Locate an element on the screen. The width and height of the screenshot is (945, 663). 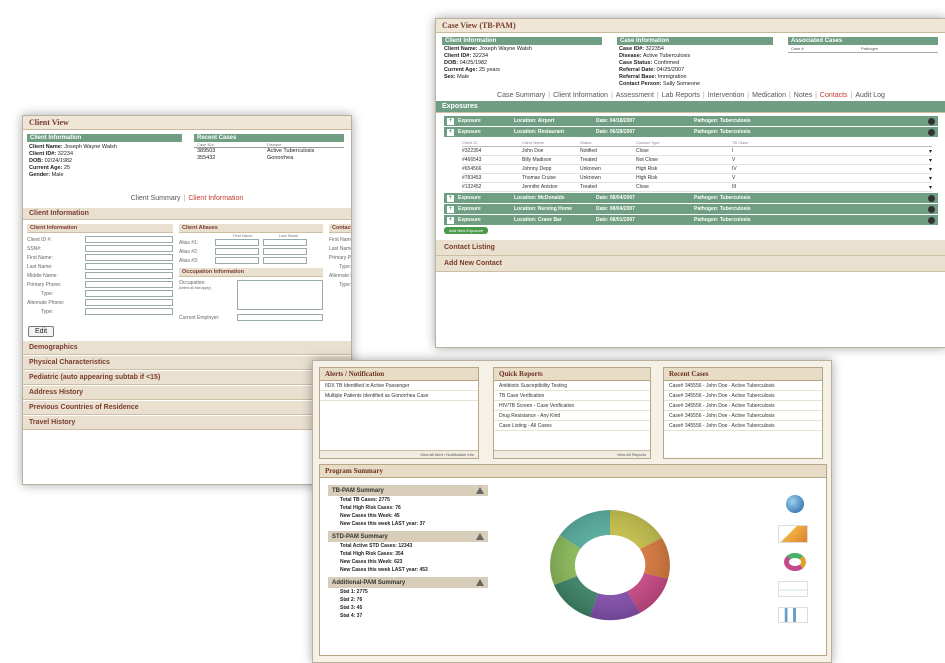
edit-button: Edit is located at coordinates (41, 331).